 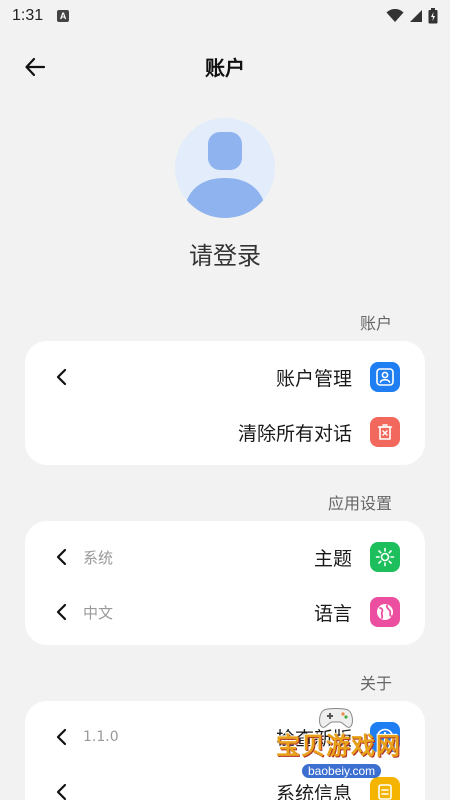 I want to click on app-settings-card: 系统 主题 中文 语言, so click(x=225, y=583).